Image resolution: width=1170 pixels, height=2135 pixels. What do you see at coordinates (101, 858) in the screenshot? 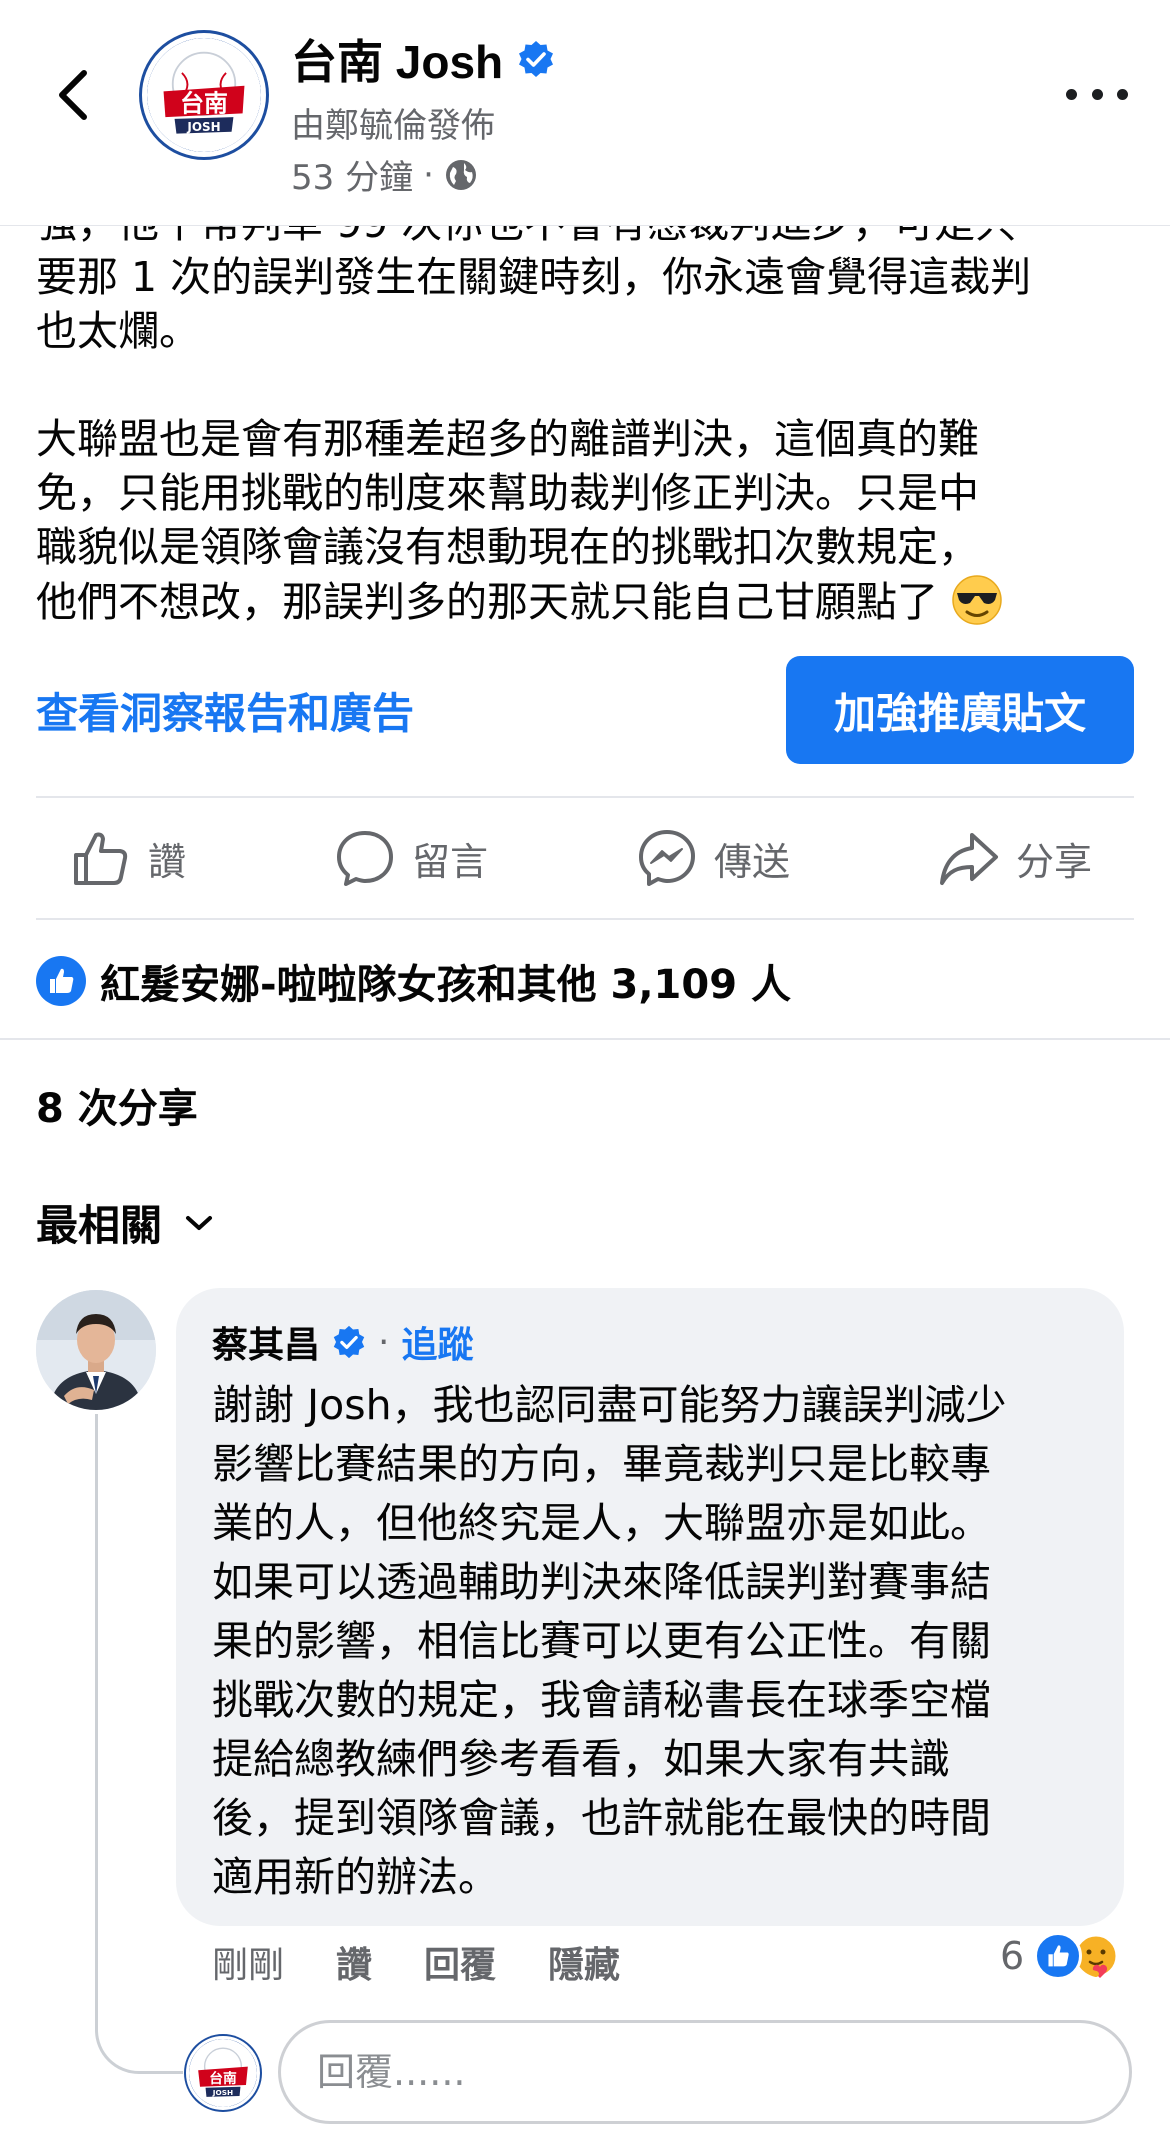
I see `thumbs-up-icon` at bounding box center [101, 858].